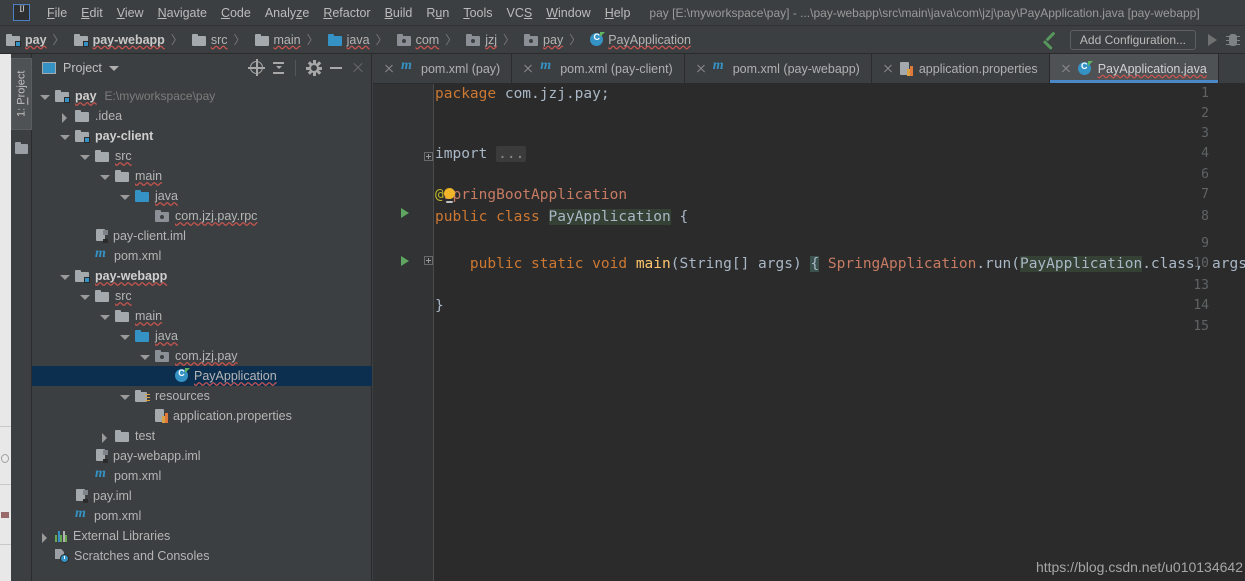 This screenshot has height=581, width=1245. Describe the element at coordinates (1233, 40) in the screenshot. I see `debug-icon` at that location.